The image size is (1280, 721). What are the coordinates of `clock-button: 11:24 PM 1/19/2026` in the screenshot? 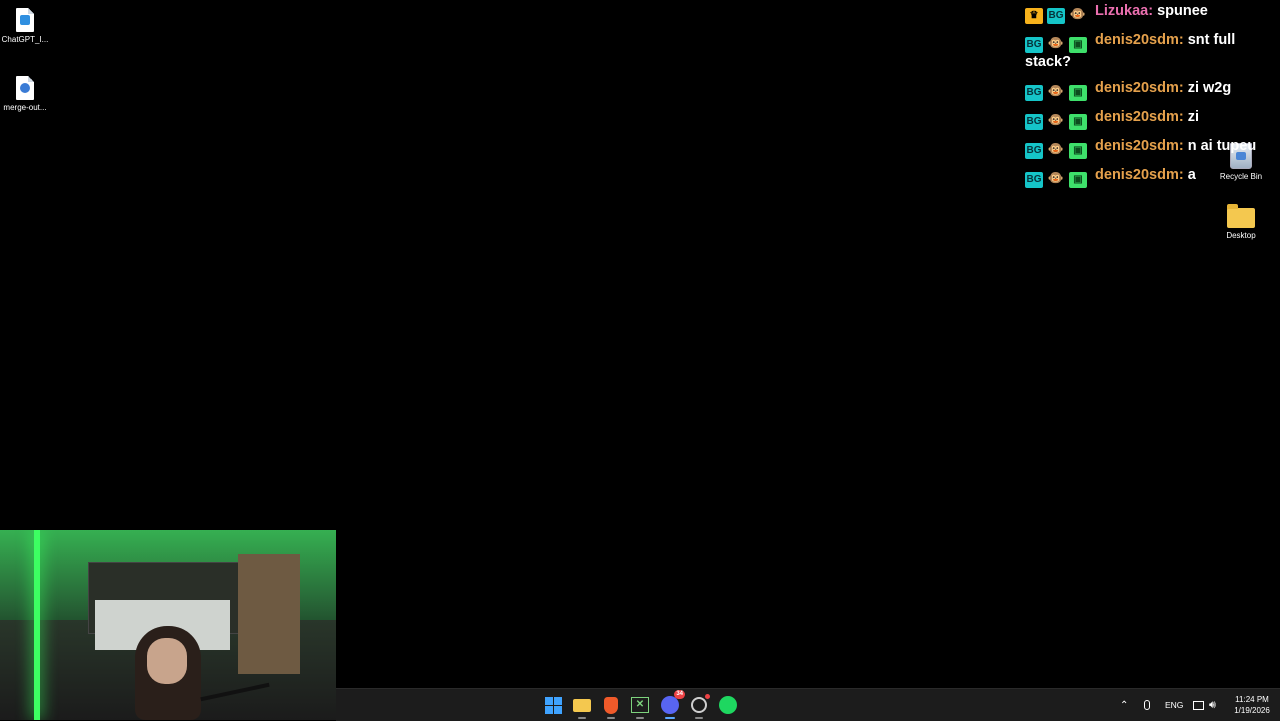 It's located at (1252, 705).